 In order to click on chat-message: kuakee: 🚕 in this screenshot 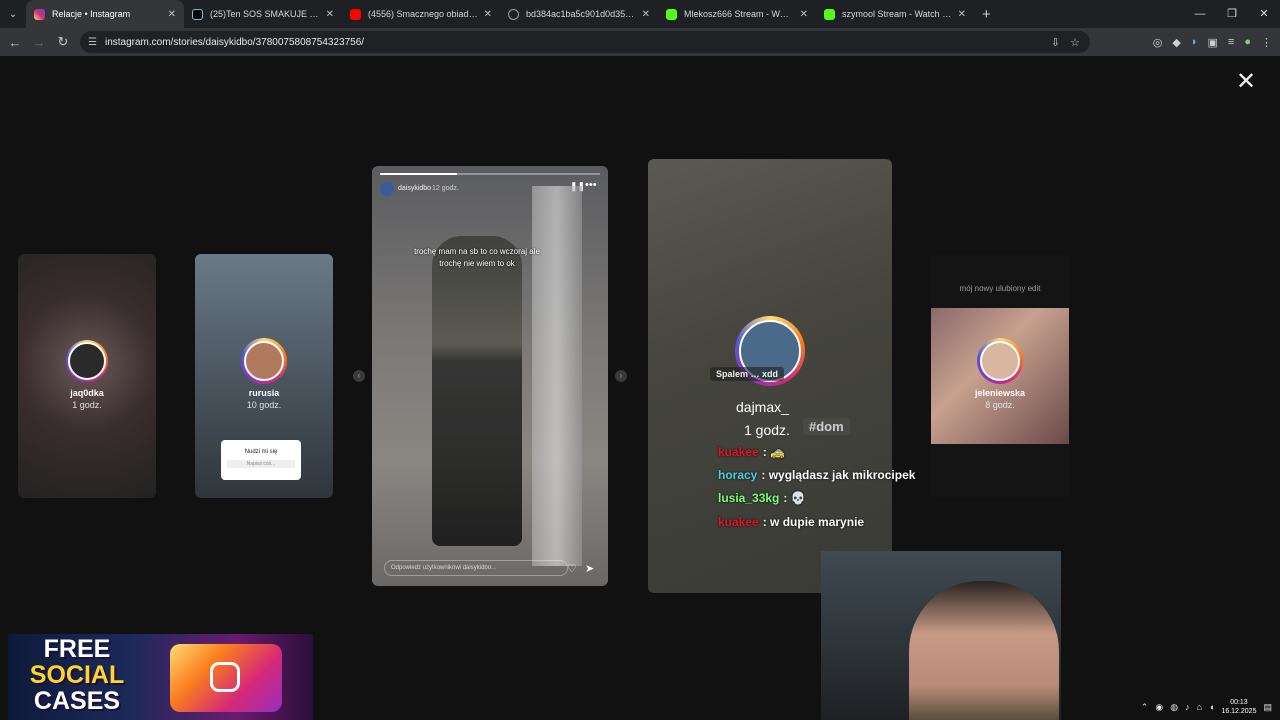, I will do `click(751, 452)`.